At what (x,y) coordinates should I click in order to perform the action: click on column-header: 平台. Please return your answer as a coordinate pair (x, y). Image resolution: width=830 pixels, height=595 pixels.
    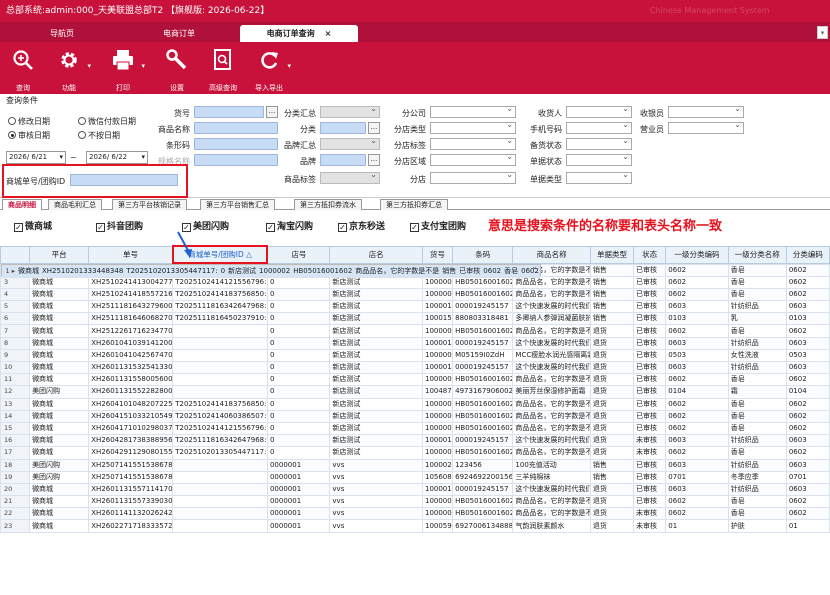
    Looking at the image, I should click on (59, 254).